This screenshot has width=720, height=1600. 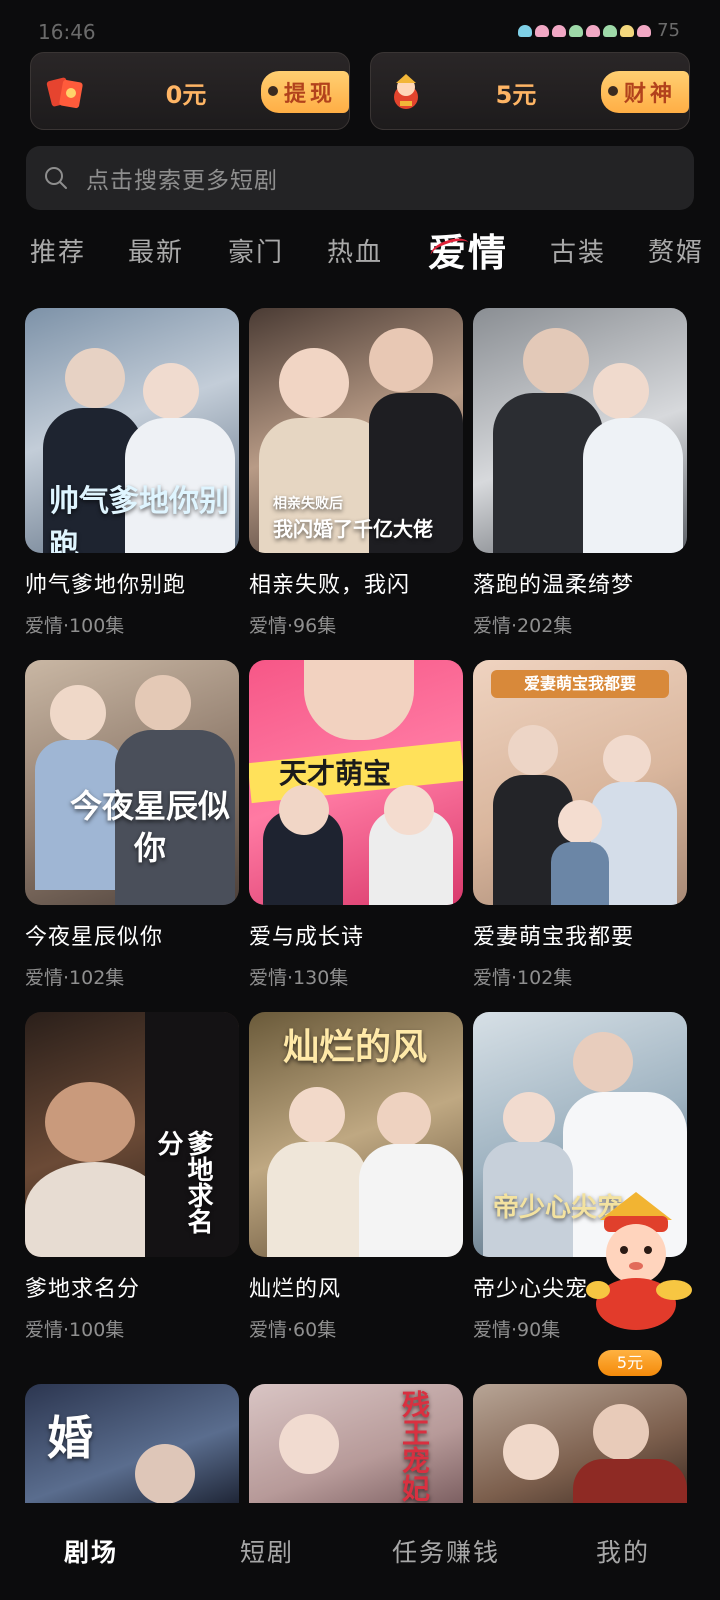 I want to click on drama-title: 爱妻萌宝我都要, so click(x=554, y=937).